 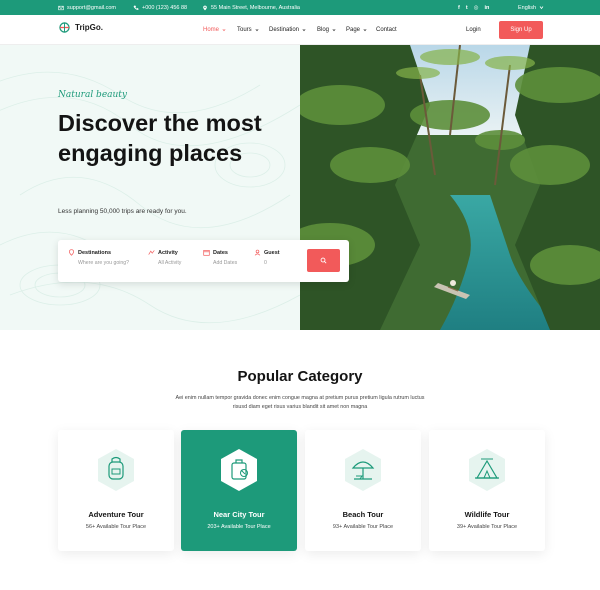 I want to click on card-subtitle: 203+ Available Tour Place, so click(x=239, y=527).